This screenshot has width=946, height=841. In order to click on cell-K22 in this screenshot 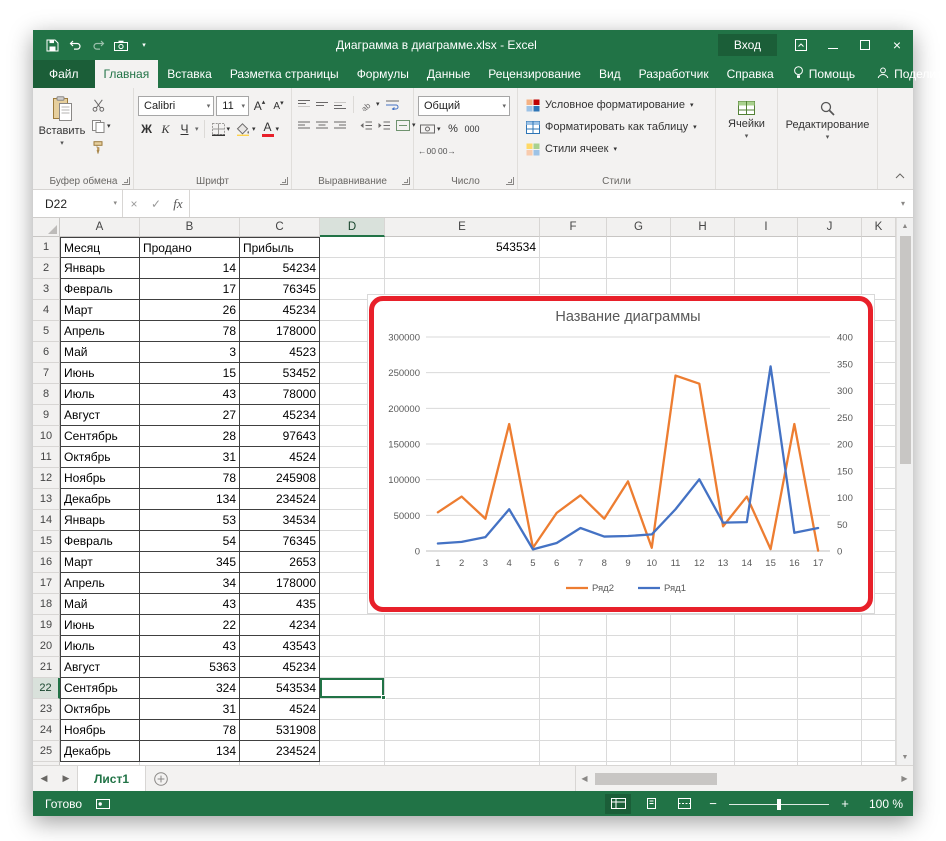, I will do `click(879, 688)`.